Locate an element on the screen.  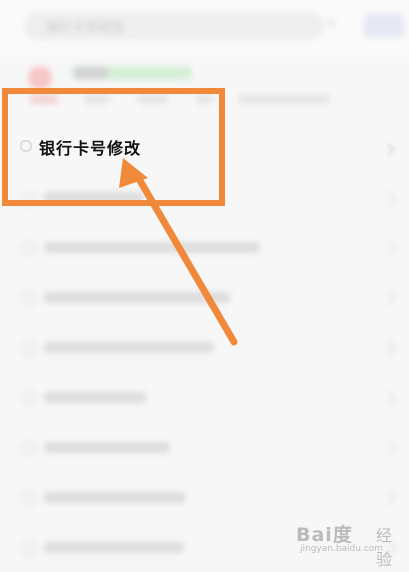
annotation-arrow is located at coordinates (178, 252).